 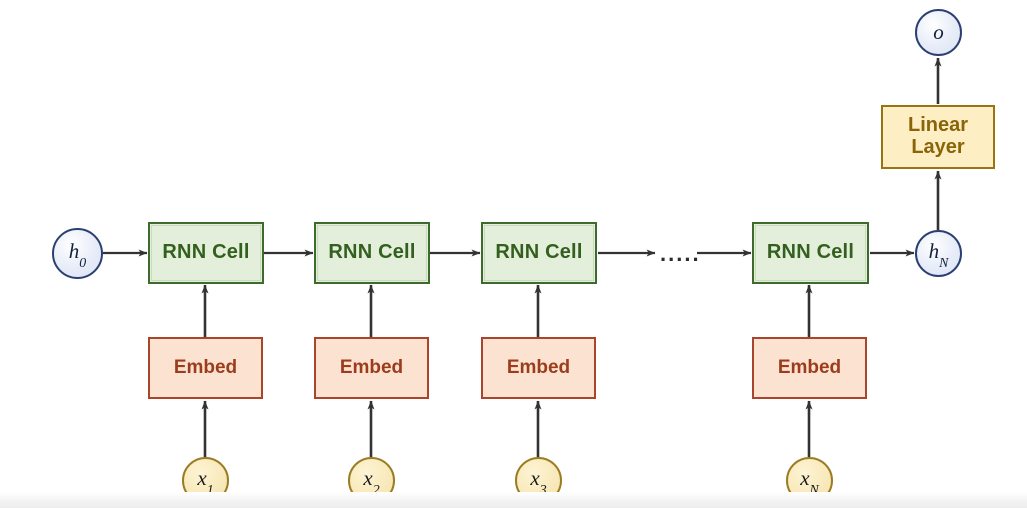 I want to click on hidden-state-h0-node: h0, so click(x=77, y=253).